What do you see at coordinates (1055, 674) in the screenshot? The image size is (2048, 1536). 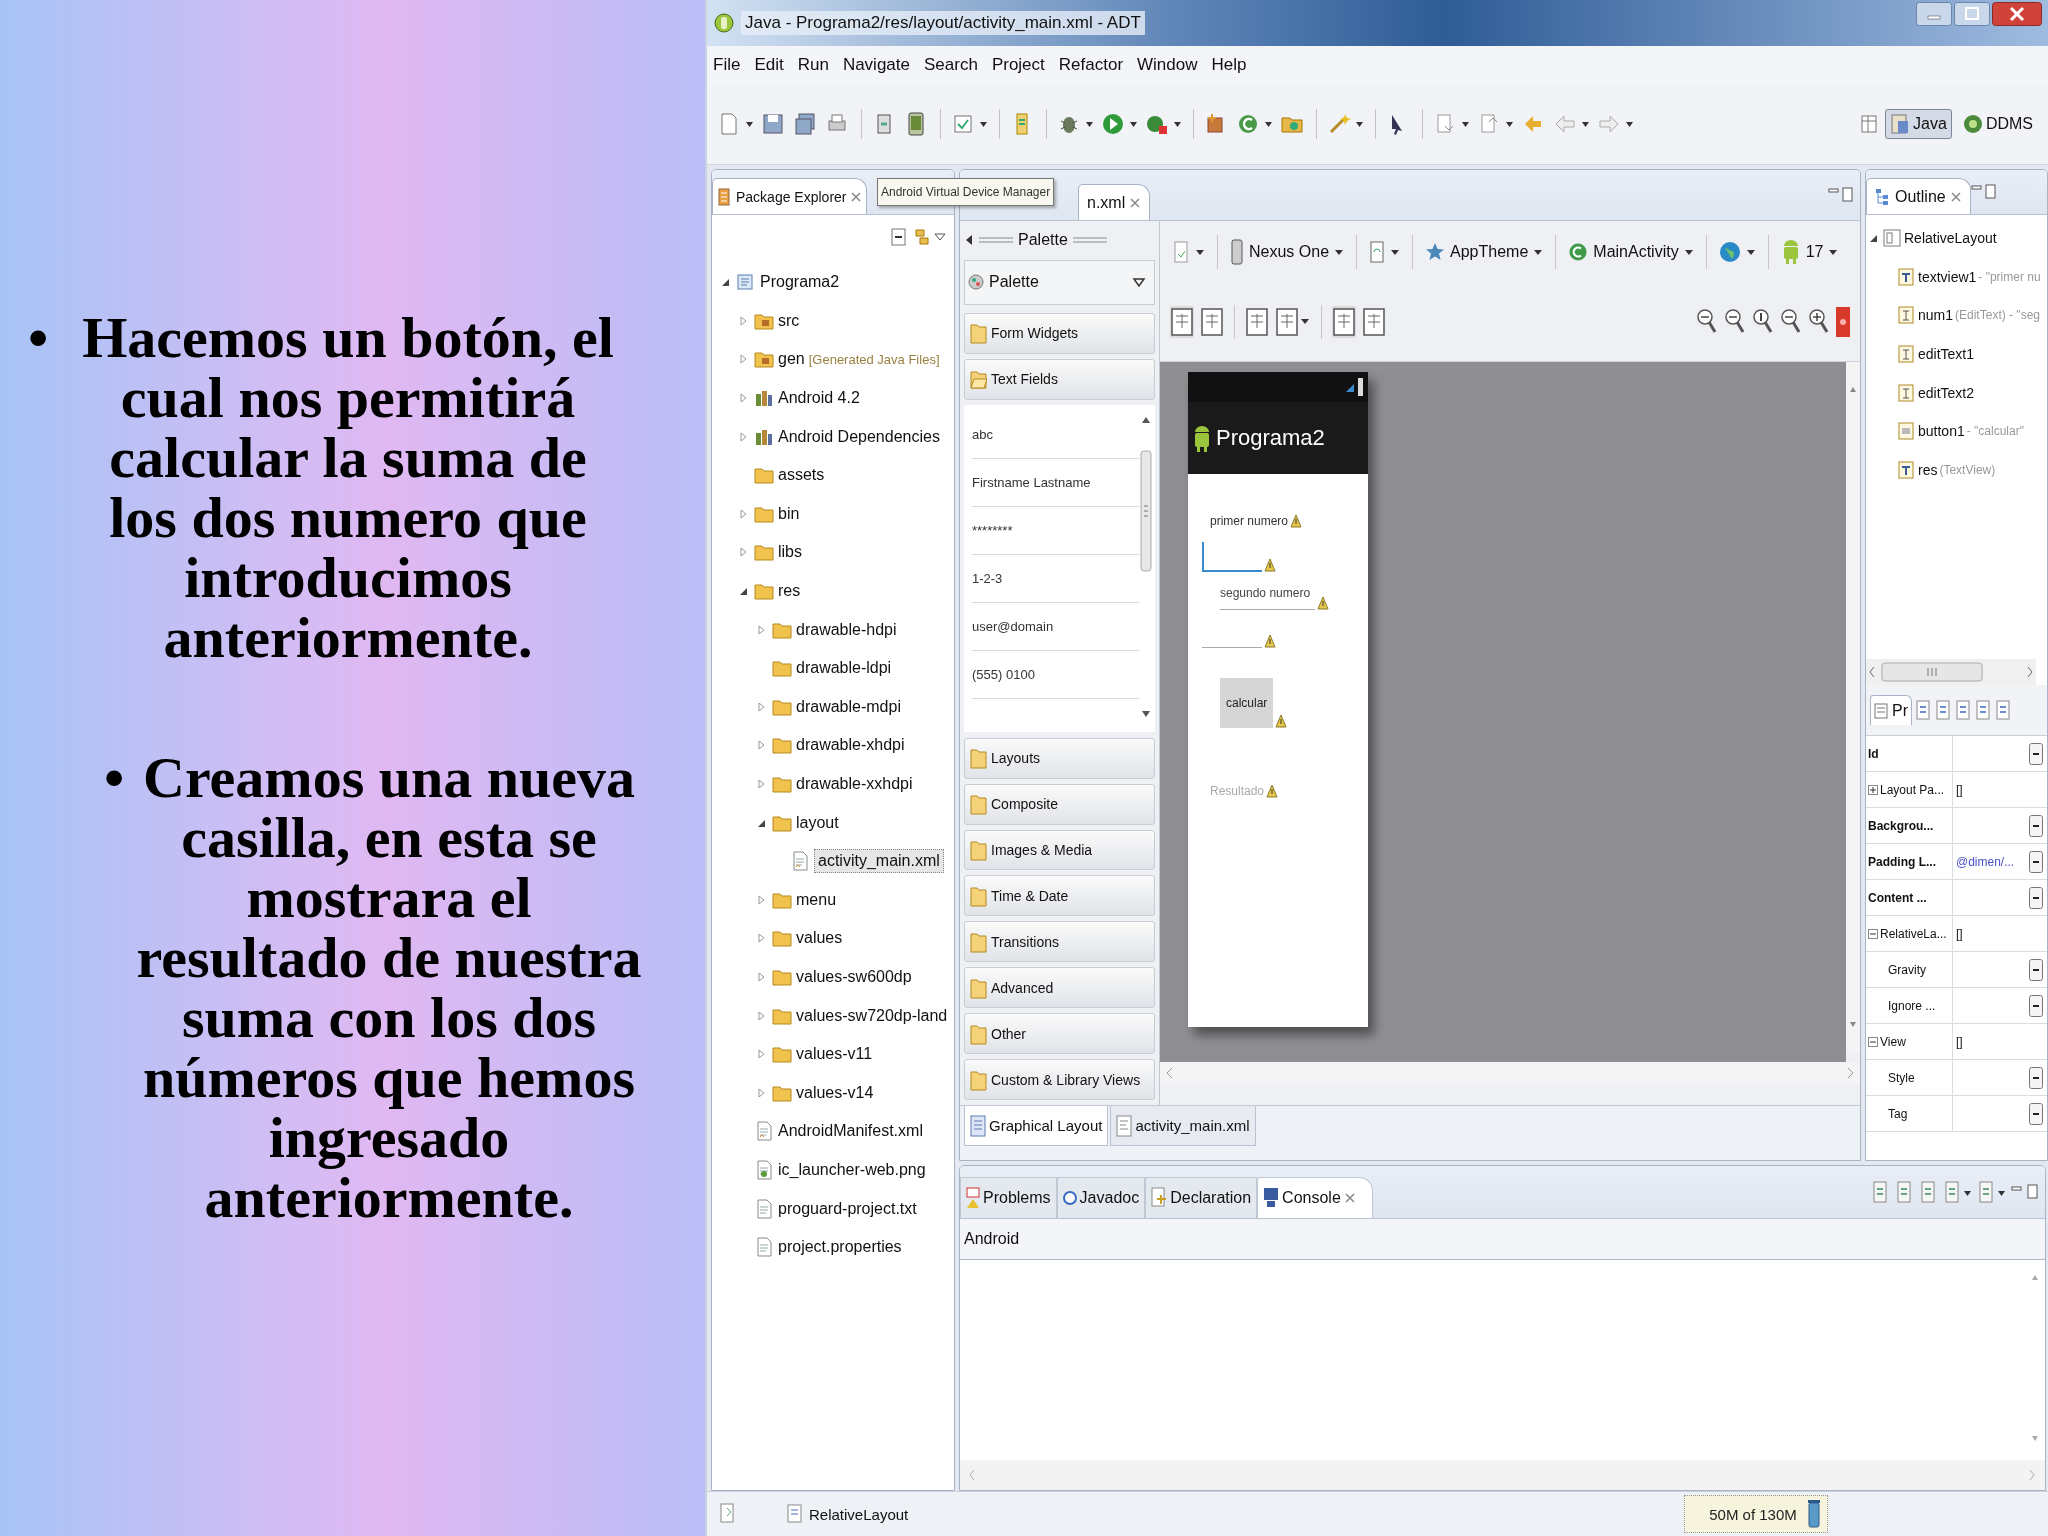 I see `palette-item: (555) 0100` at bounding box center [1055, 674].